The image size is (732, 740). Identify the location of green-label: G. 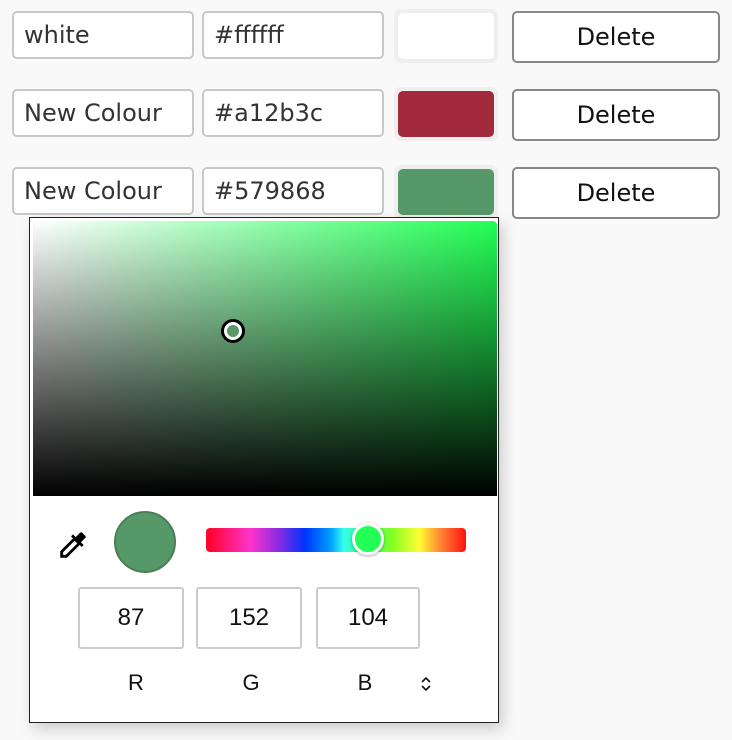
(251, 682).